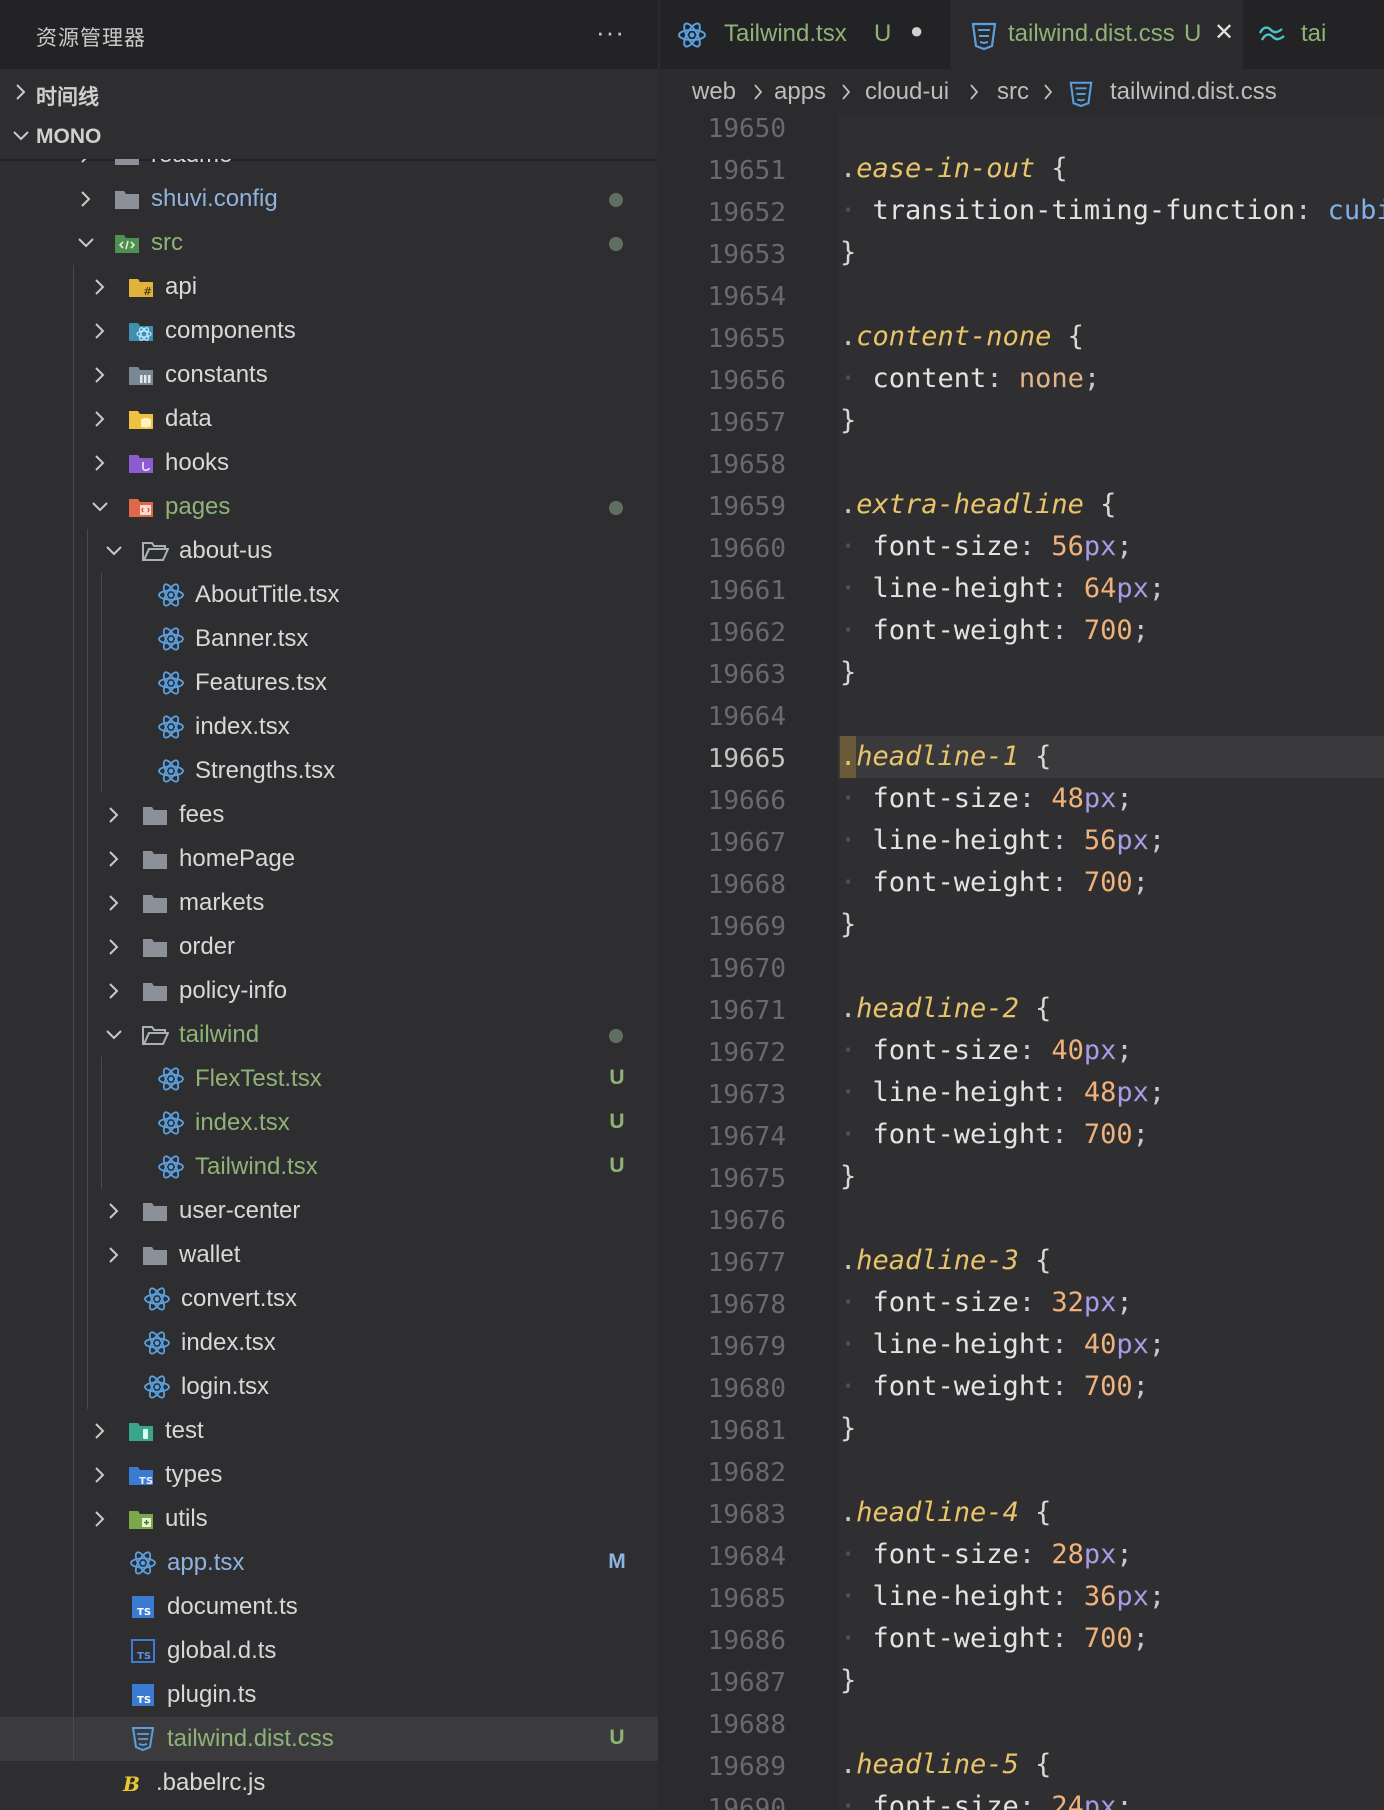 The width and height of the screenshot is (1384, 1810). I want to click on tree-folder: utils, so click(329, 1519).